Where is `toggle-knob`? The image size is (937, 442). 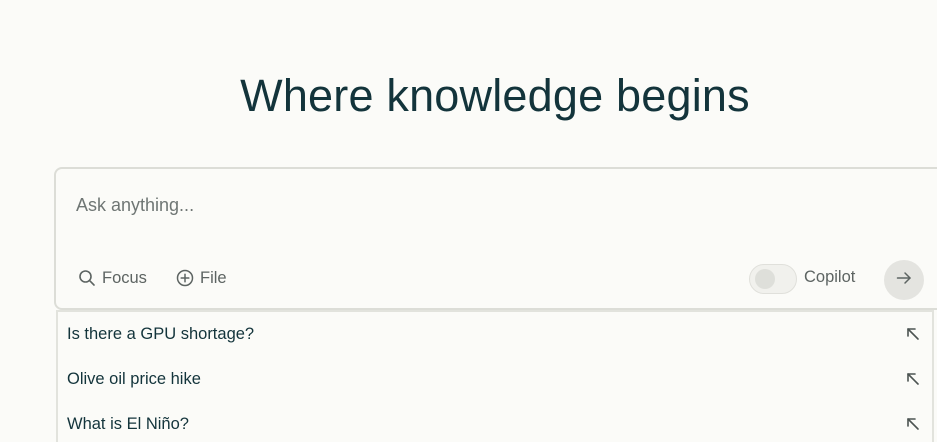 toggle-knob is located at coordinates (765, 279).